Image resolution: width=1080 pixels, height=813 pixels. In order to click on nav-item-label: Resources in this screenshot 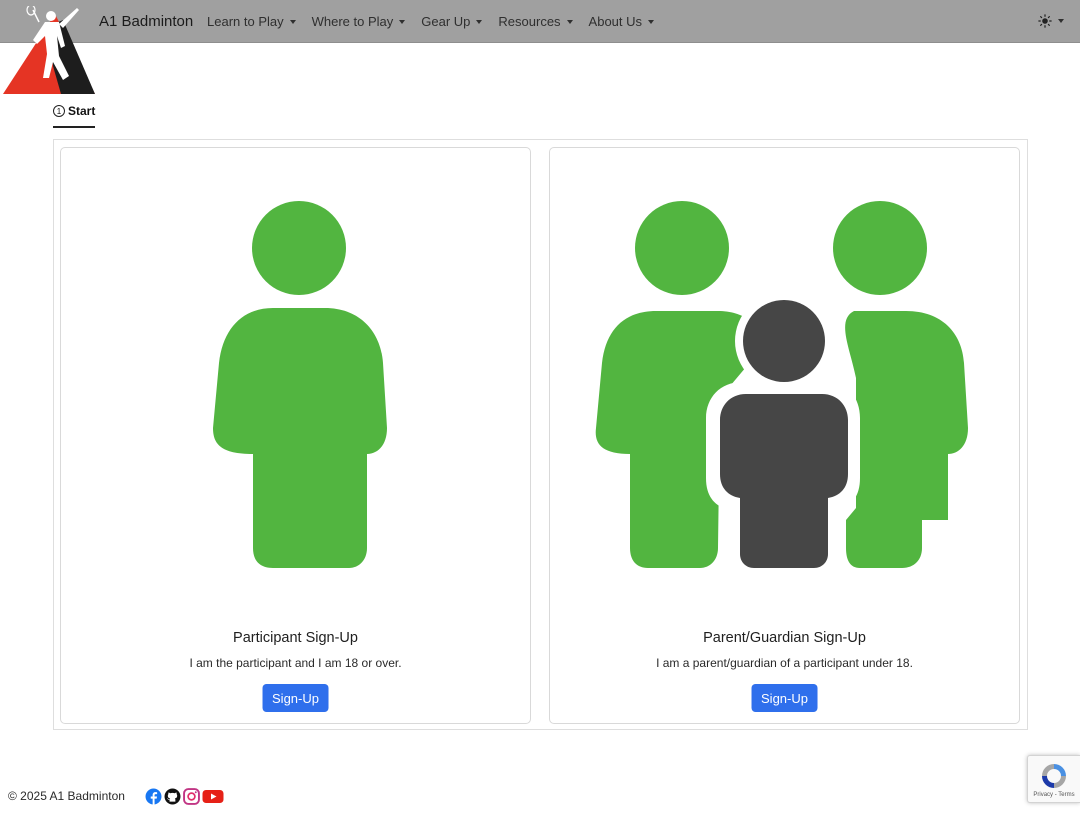, I will do `click(529, 21)`.